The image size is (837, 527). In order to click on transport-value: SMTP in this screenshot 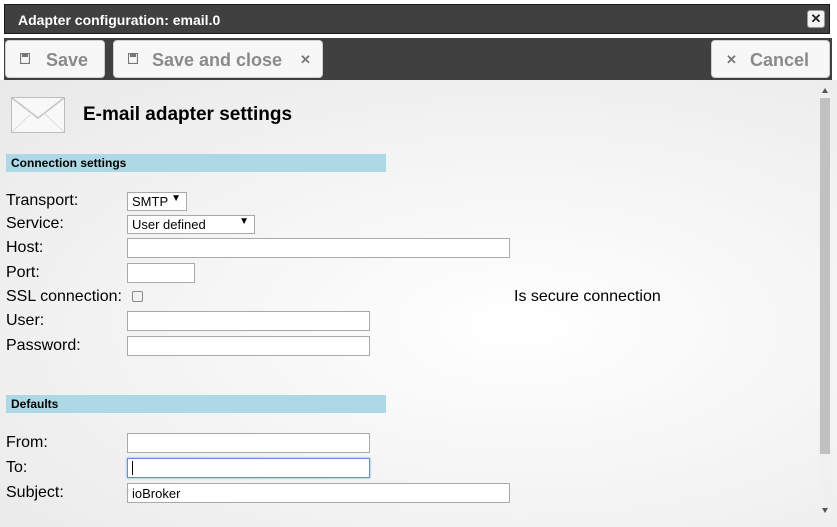, I will do `click(150, 201)`.